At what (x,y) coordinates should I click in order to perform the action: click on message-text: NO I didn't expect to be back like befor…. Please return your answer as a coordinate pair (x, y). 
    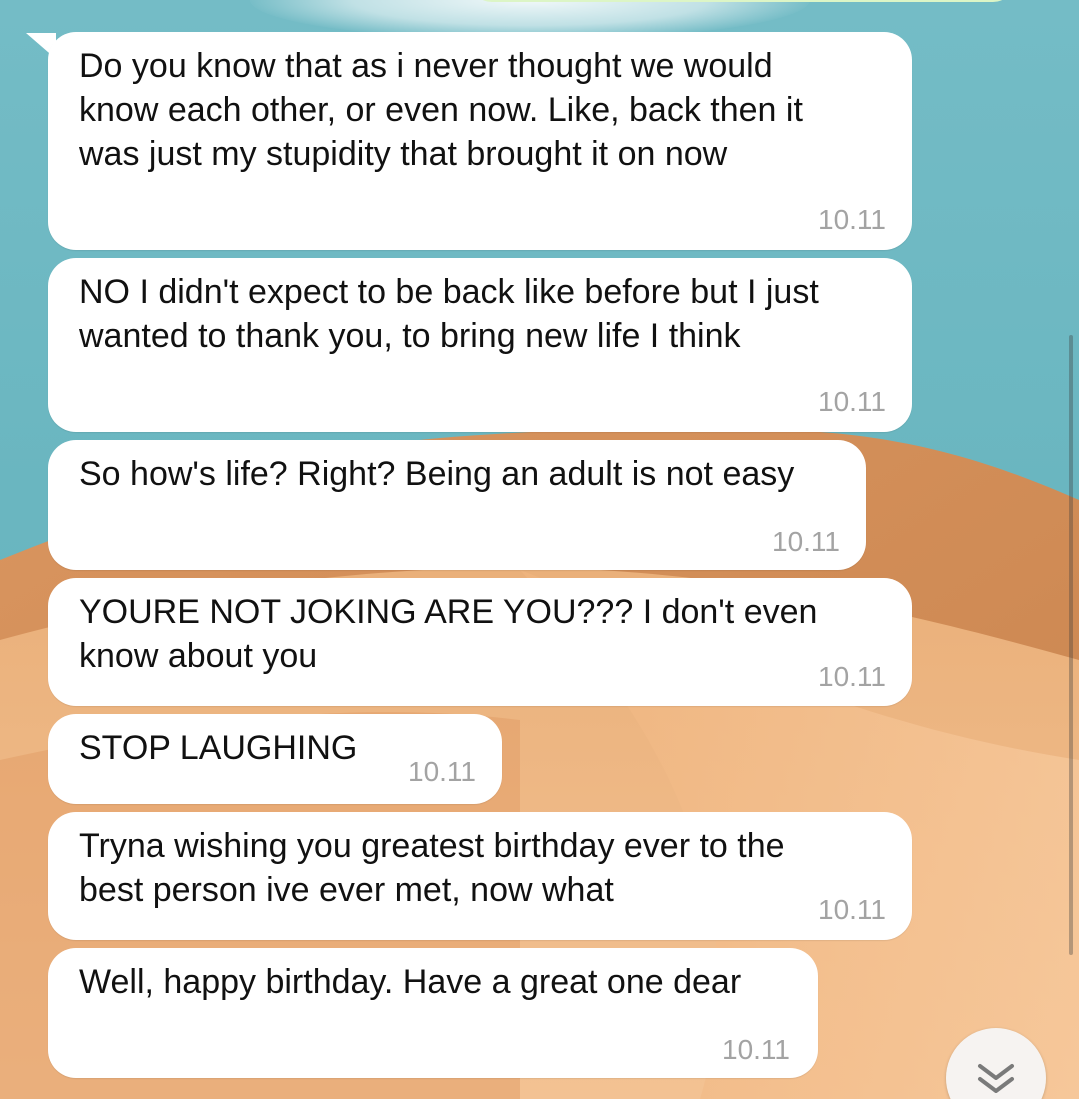
    Looking at the image, I should click on (449, 314).